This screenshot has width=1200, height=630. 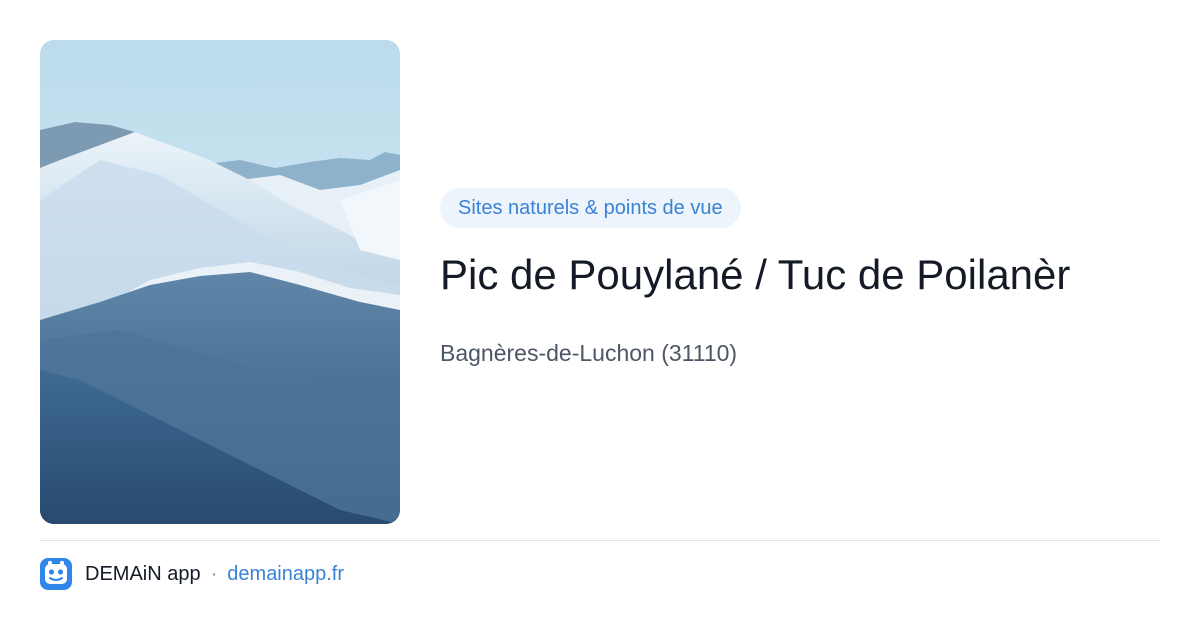 What do you see at coordinates (56, 574) in the screenshot?
I see `demain-app-logo-icon` at bounding box center [56, 574].